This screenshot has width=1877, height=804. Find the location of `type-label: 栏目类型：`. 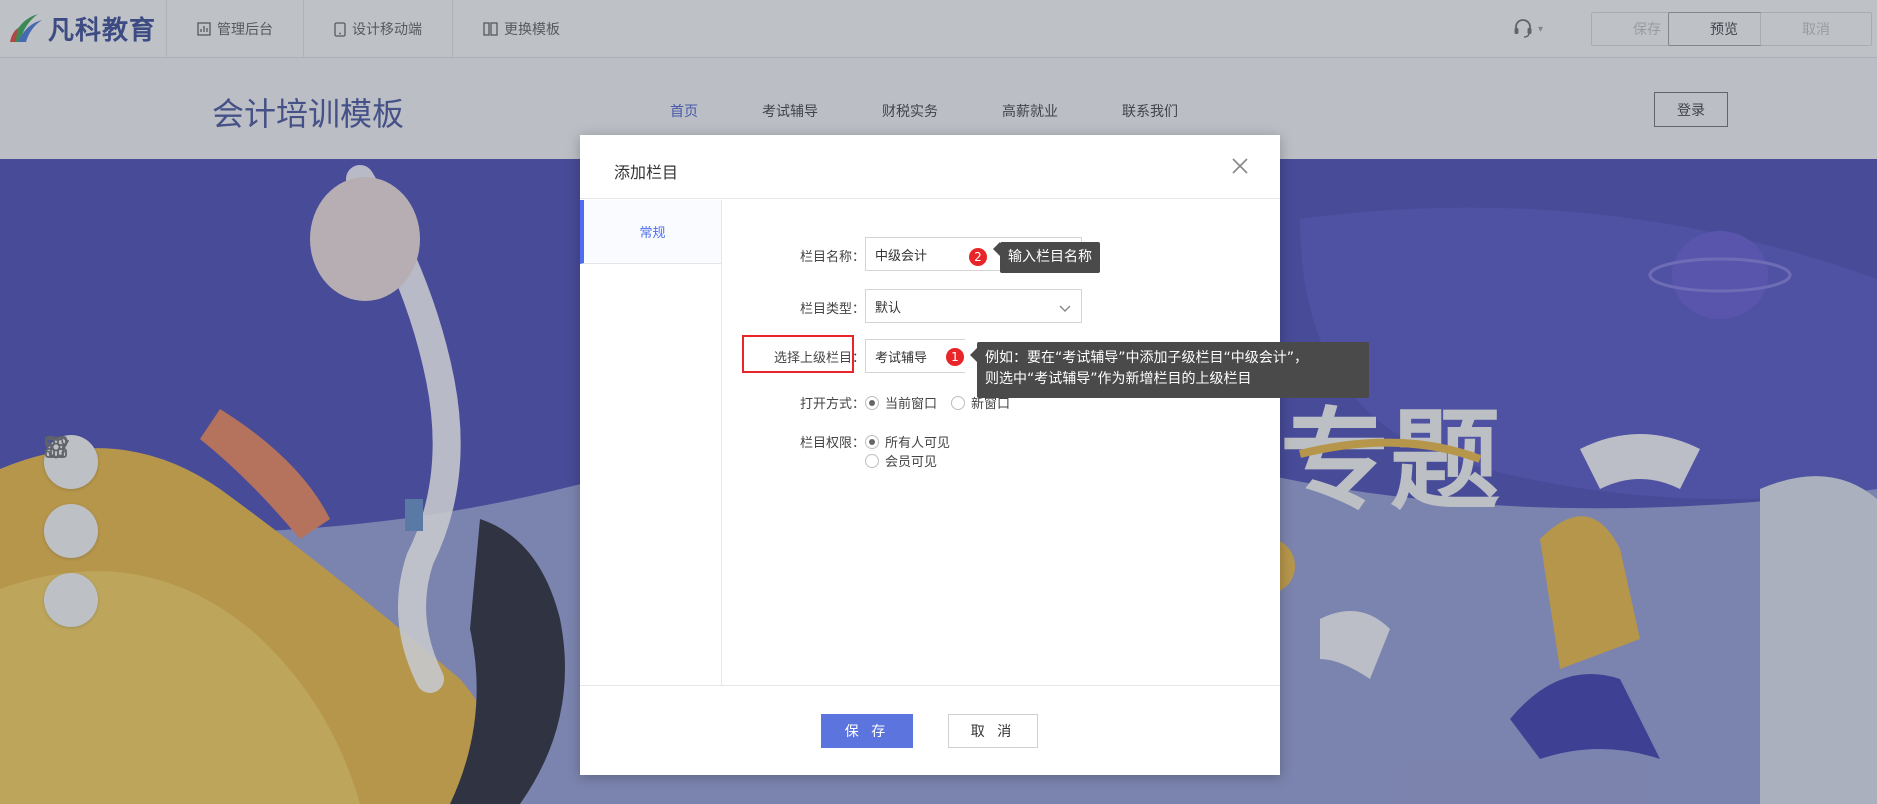

type-label: 栏目类型： is located at coordinates (832, 309).